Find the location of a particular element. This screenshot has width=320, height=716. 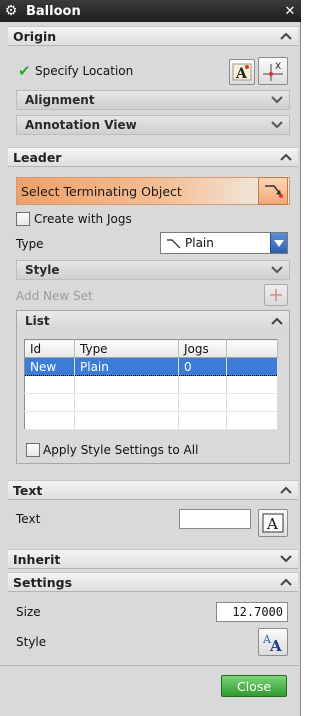

style-settings-icon: AA is located at coordinates (273, 642).